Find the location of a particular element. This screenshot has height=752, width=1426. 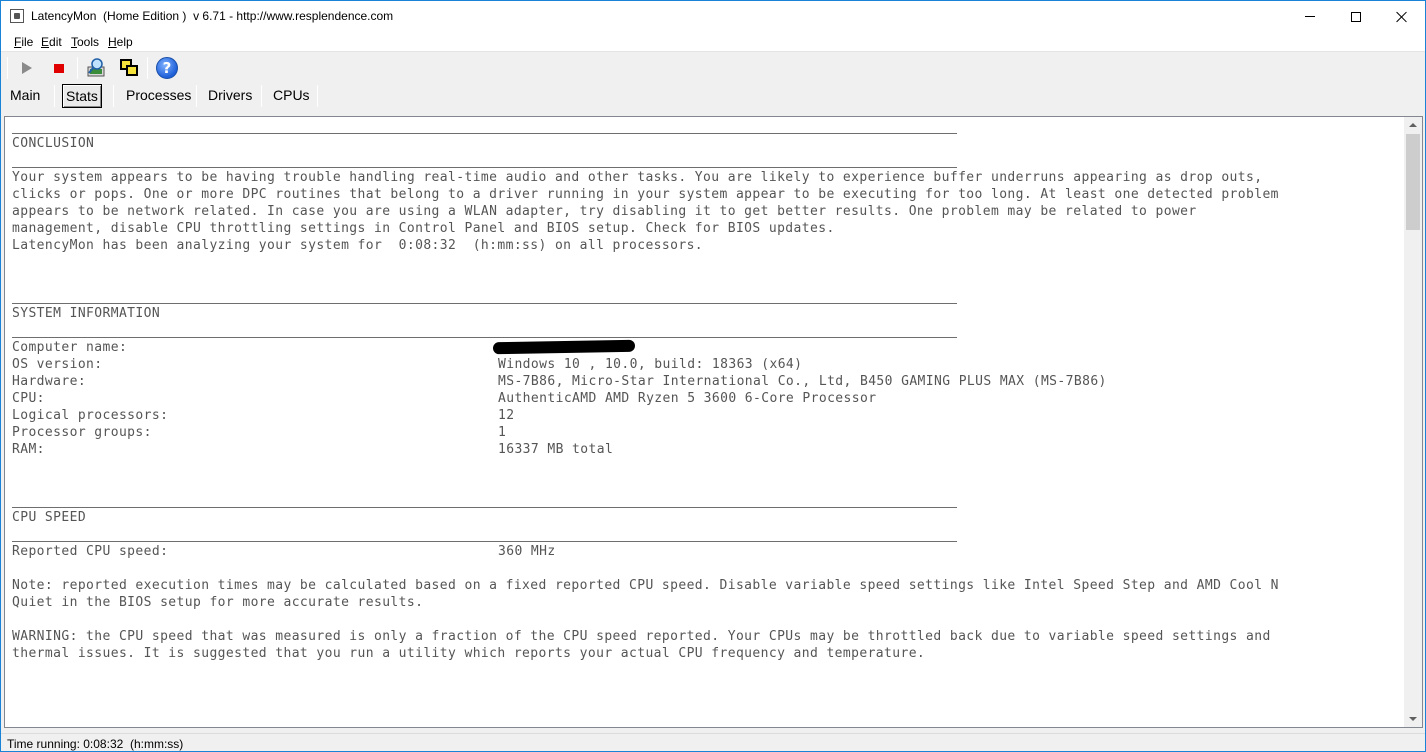

analyze-drivers-button is located at coordinates (97, 68).